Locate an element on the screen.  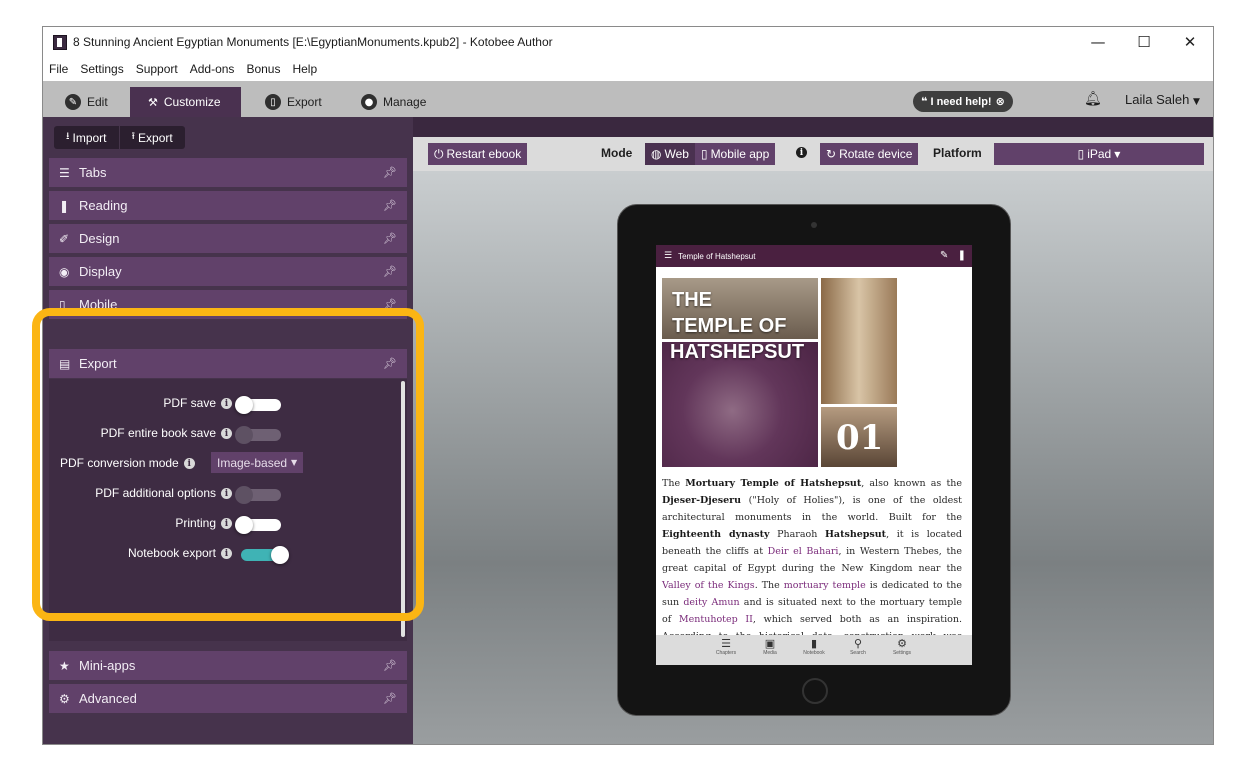
panel-display: ◉ Display 📌︎ is located at coordinates (228, 271).